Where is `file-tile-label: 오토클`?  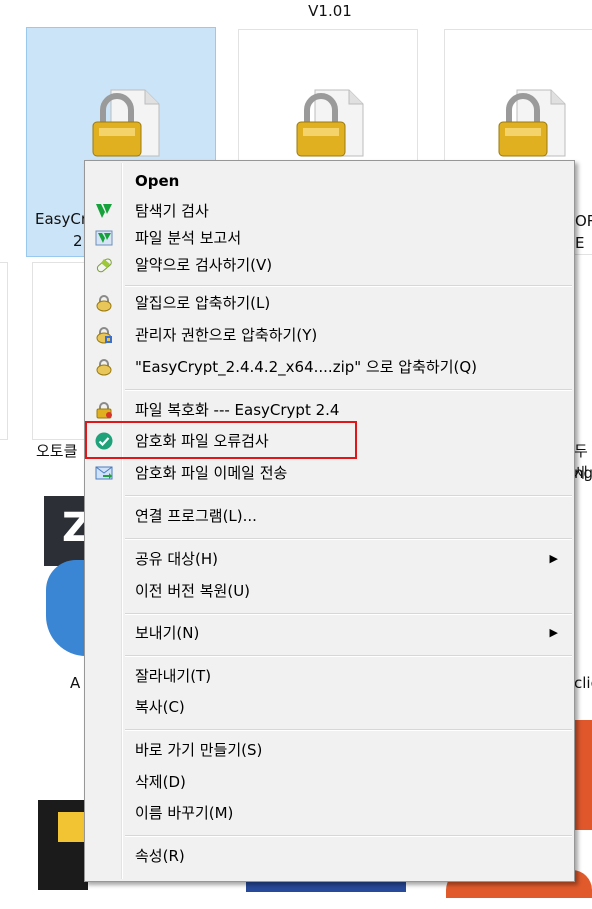
file-tile-label: 오토클 is located at coordinates (57, 451).